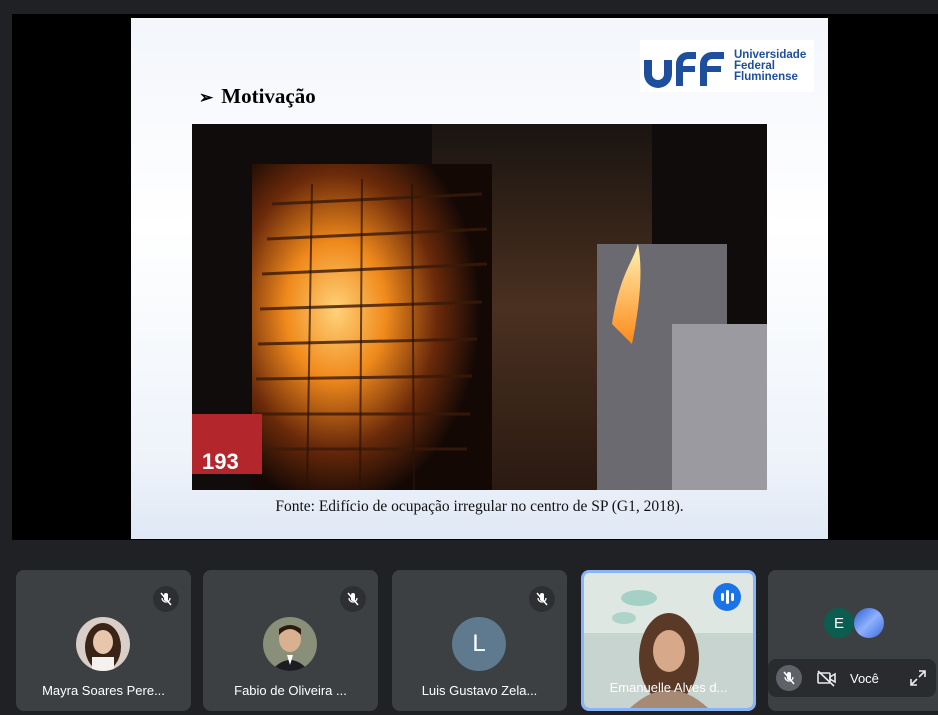 The height and width of the screenshot is (715, 938). Describe the element at coordinates (918, 678) in the screenshot. I see `expand-icon` at that location.